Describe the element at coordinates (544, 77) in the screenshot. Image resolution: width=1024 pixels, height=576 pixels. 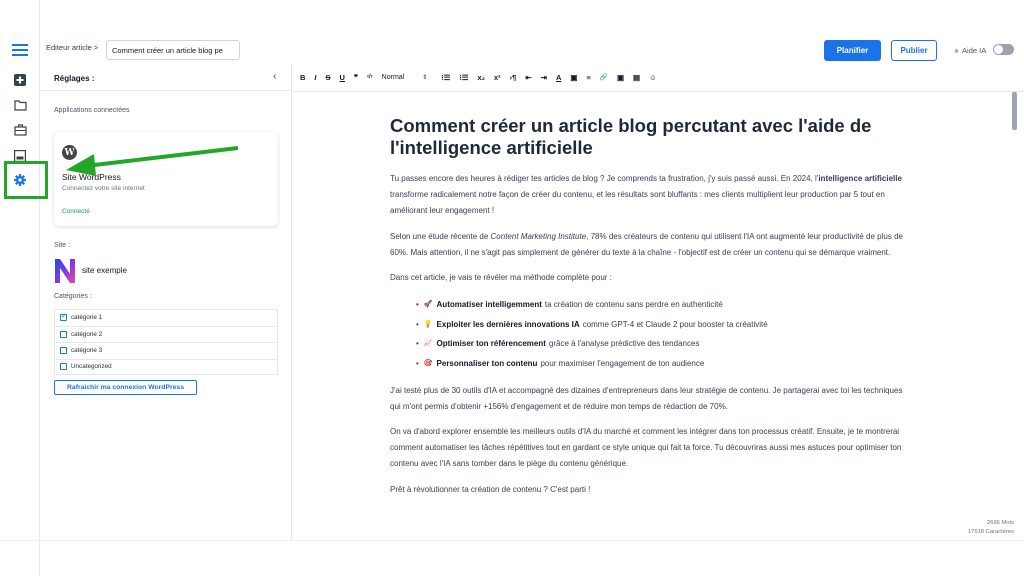
I see `indent-icon: ⇥` at that location.